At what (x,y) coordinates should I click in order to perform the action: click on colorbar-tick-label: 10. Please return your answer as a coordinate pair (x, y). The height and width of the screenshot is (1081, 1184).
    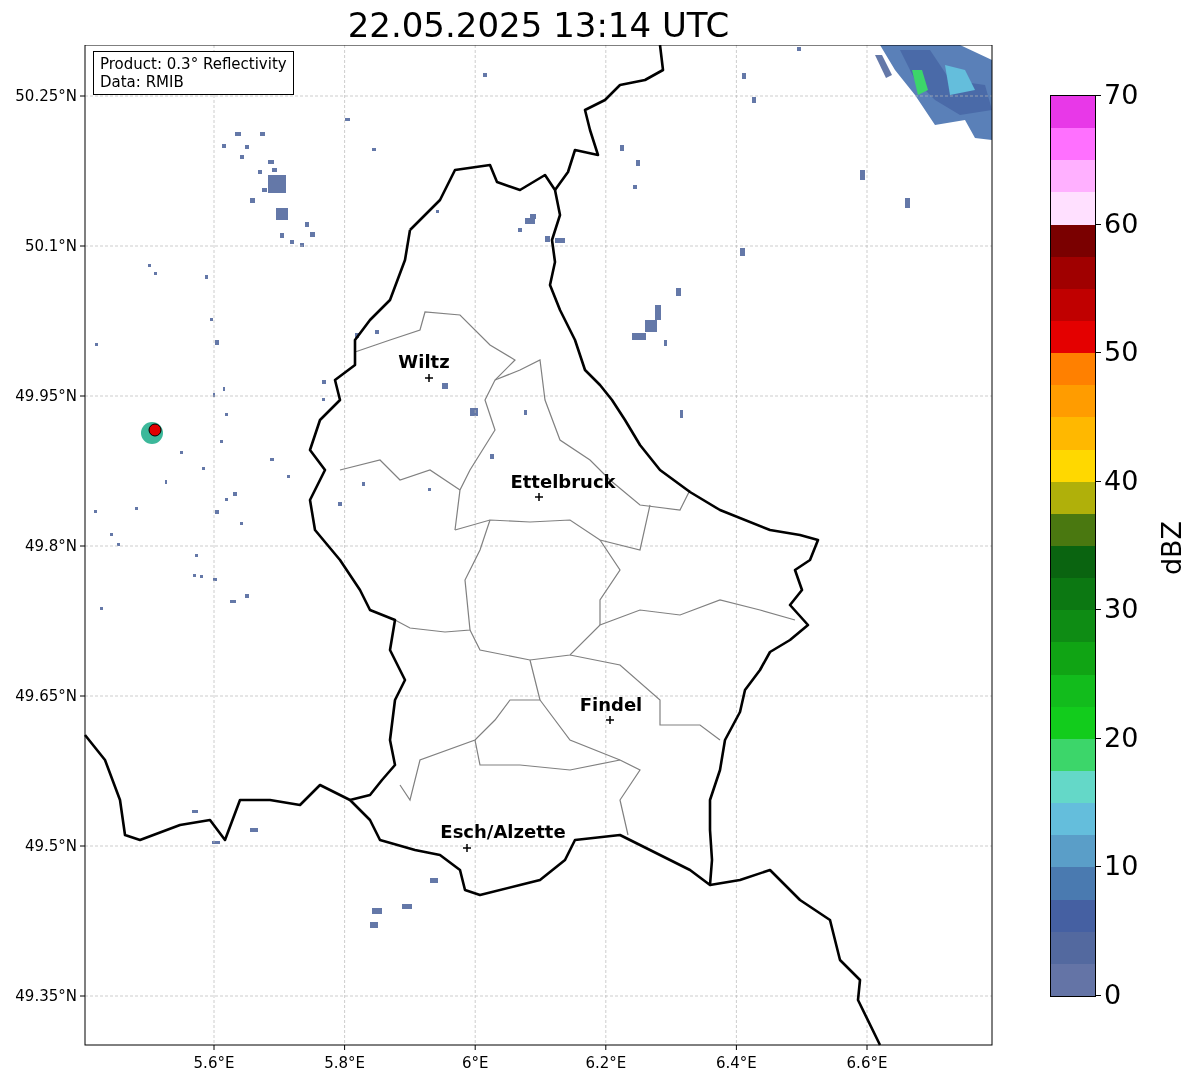
    Looking at the image, I should click on (1121, 866).